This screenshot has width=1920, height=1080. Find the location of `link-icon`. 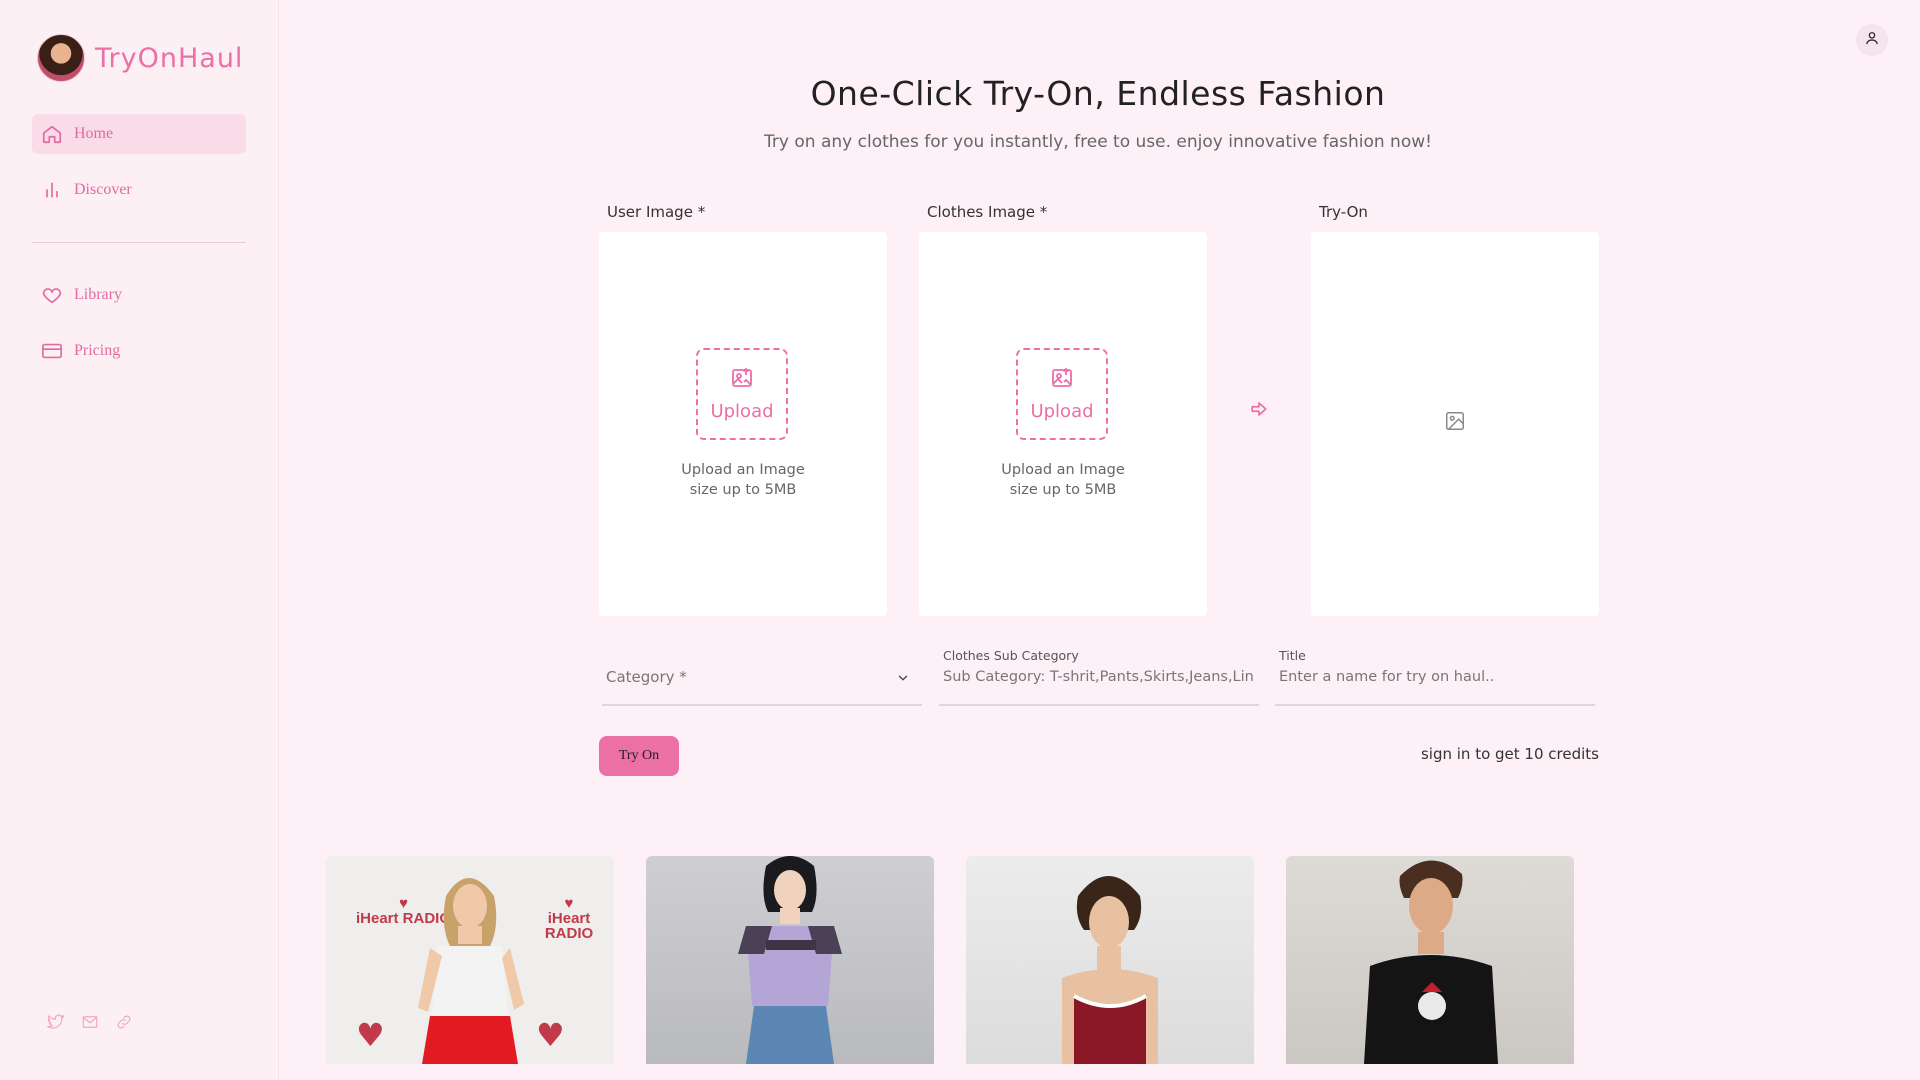

link-icon is located at coordinates (124, 1022).